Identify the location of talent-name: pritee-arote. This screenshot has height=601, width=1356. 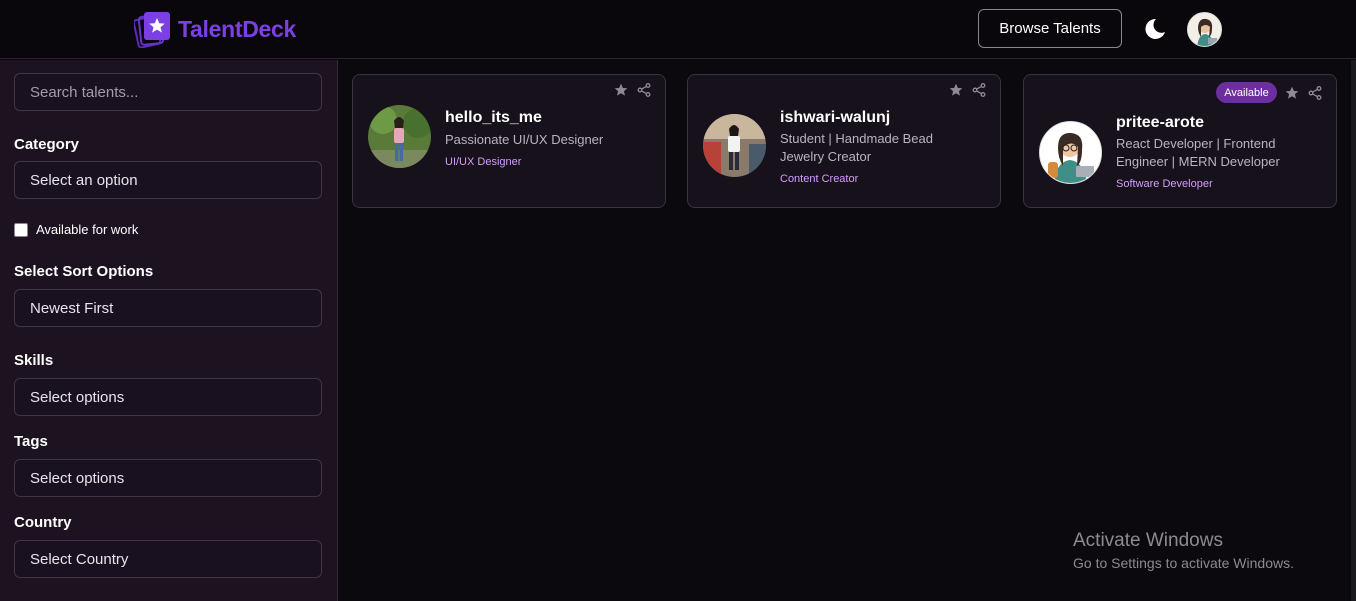
(1160, 123).